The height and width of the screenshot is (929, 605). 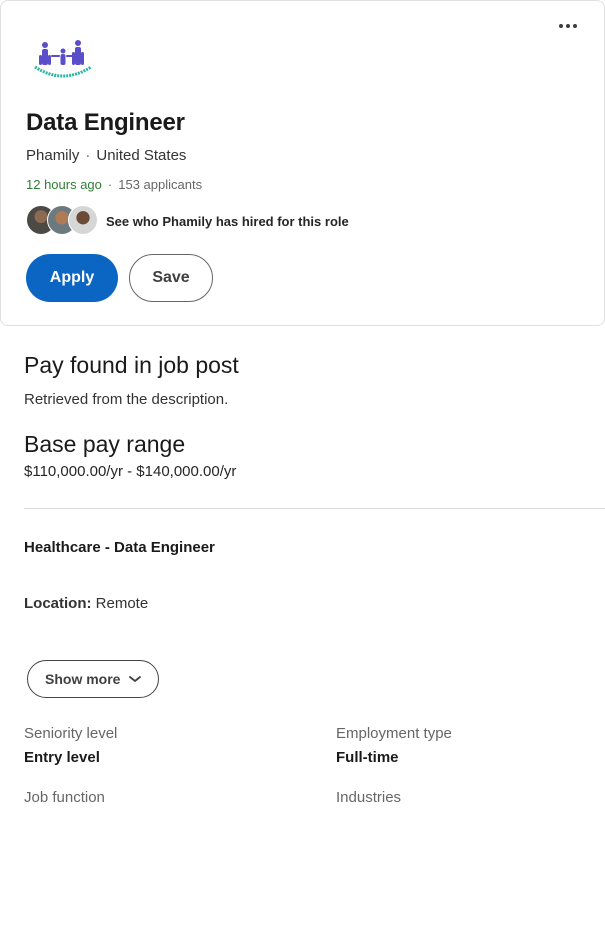 What do you see at coordinates (62, 220) in the screenshot?
I see `hired-avatars` at bounding box center [62, 220].